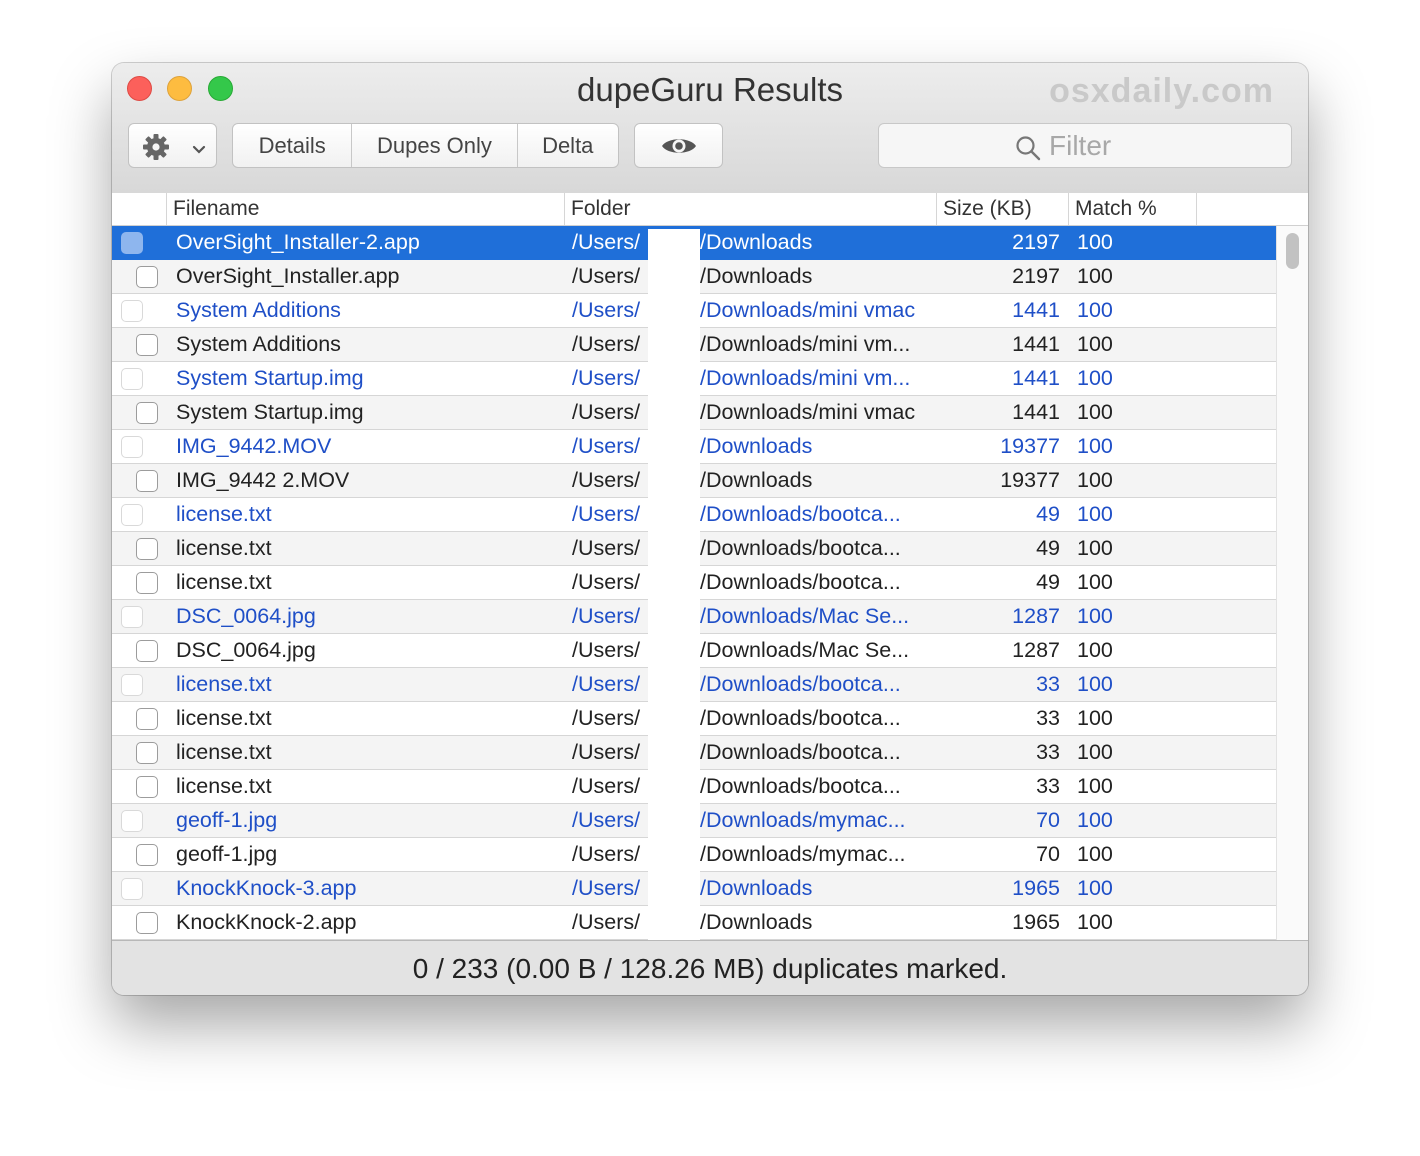  Describe the element at coordinates (750, 209) in the screenshot. I see `column-header-folder: Folder` at that location.